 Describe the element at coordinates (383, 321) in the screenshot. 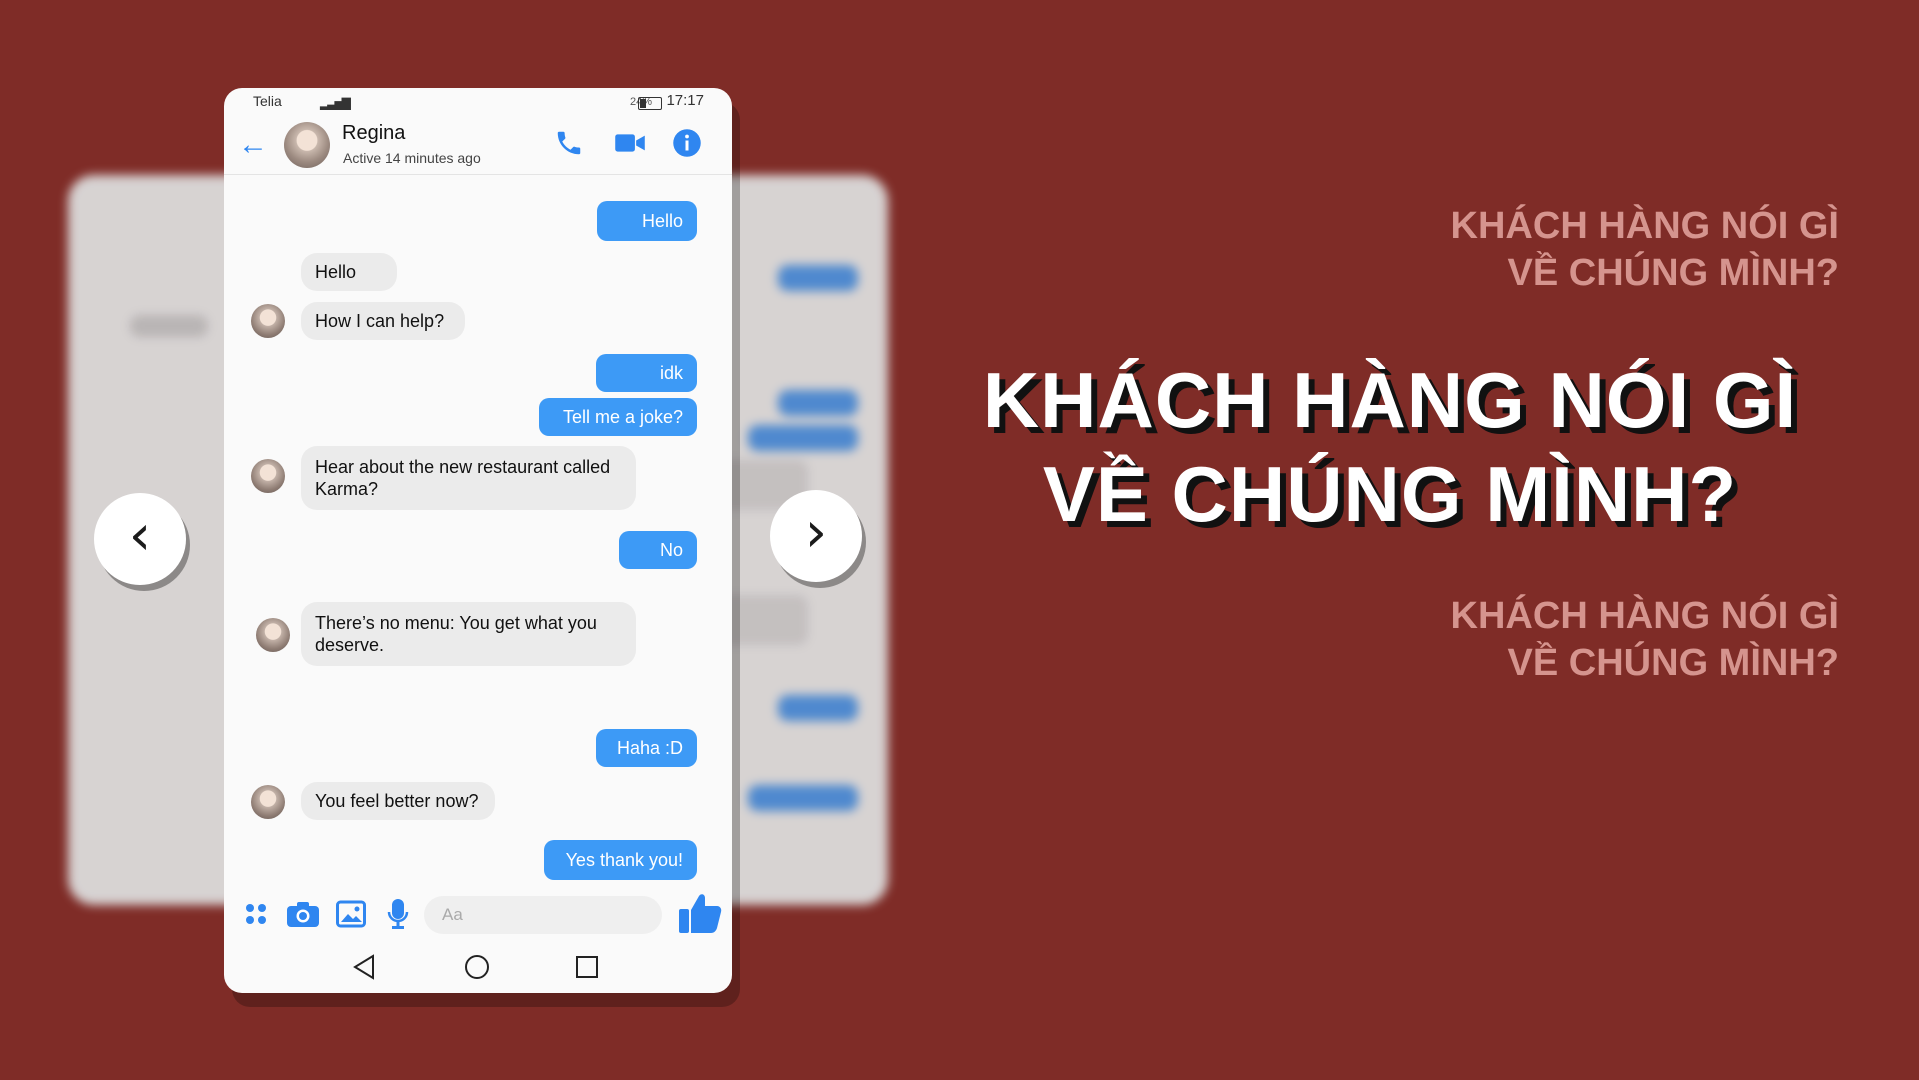

I see `message-bubble-incoming: How I can help?` at that location.